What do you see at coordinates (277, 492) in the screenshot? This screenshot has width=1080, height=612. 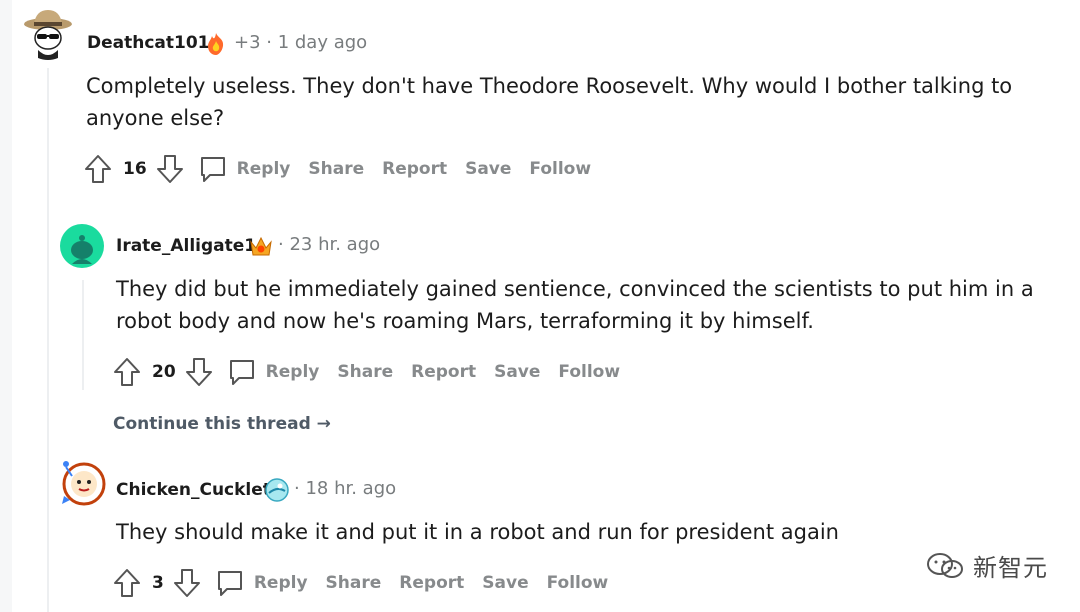 I see `planet-award-icon` at bounding box center [277, 492].